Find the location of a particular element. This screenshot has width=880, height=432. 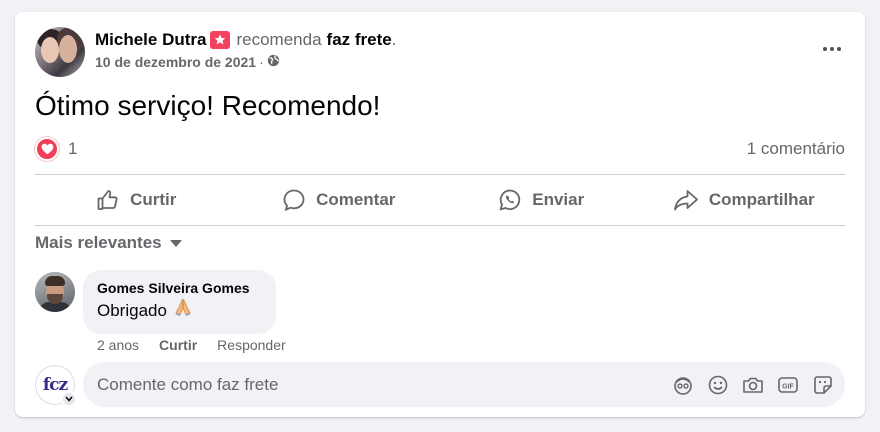

author-name: Michele Dutra is located at coordinates (150, 40).